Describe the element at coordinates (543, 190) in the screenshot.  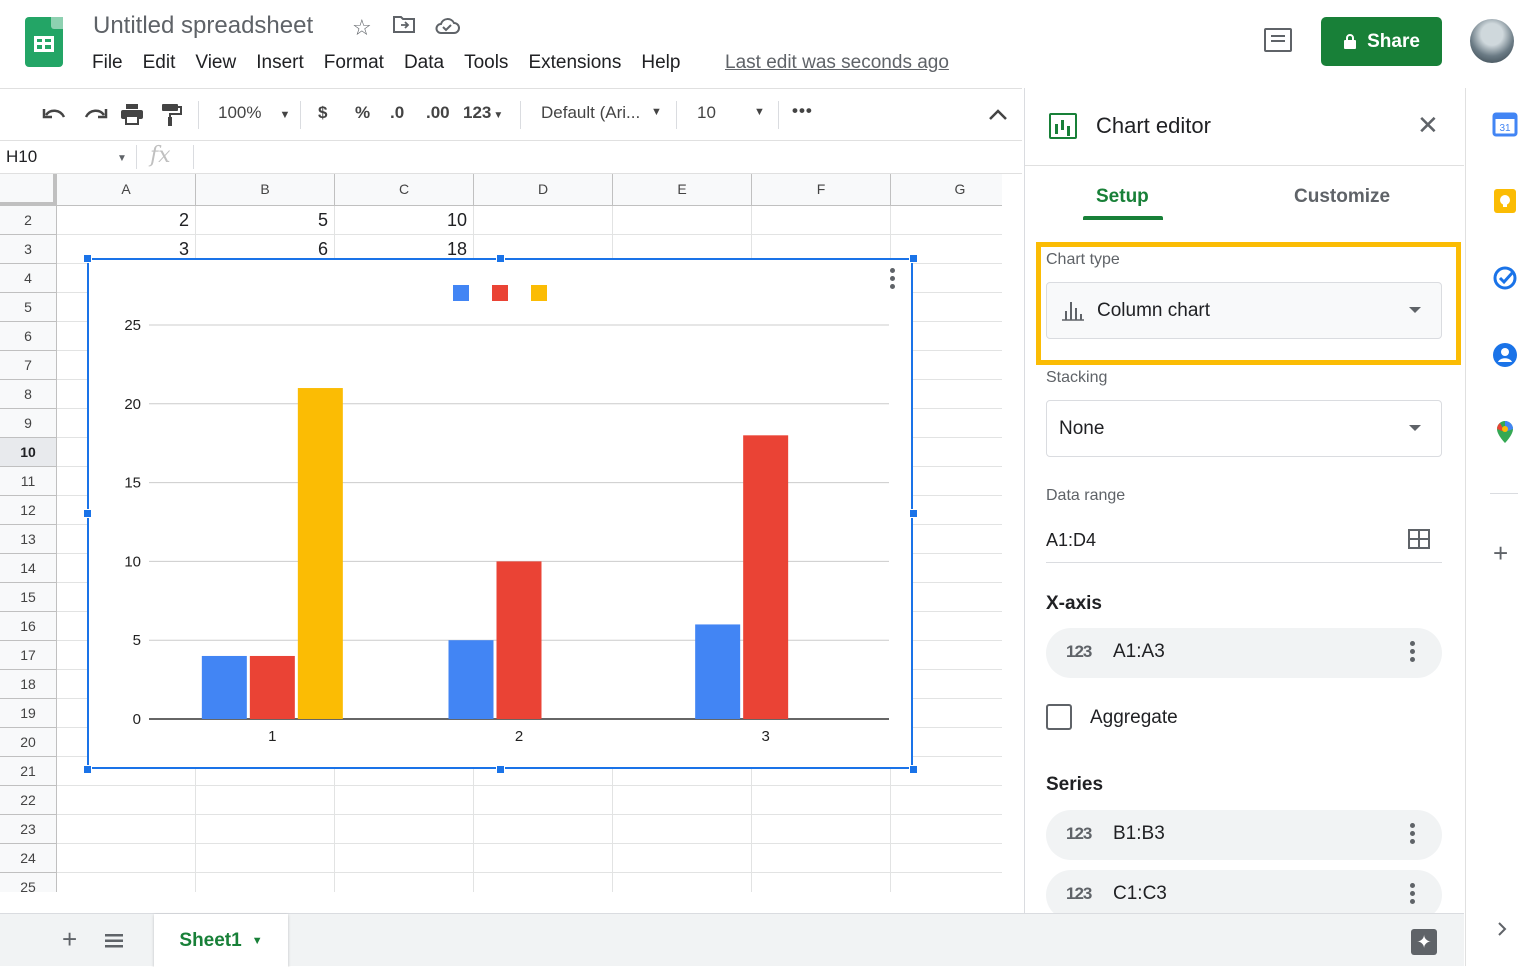
I see `column-header-d: D` at that location.